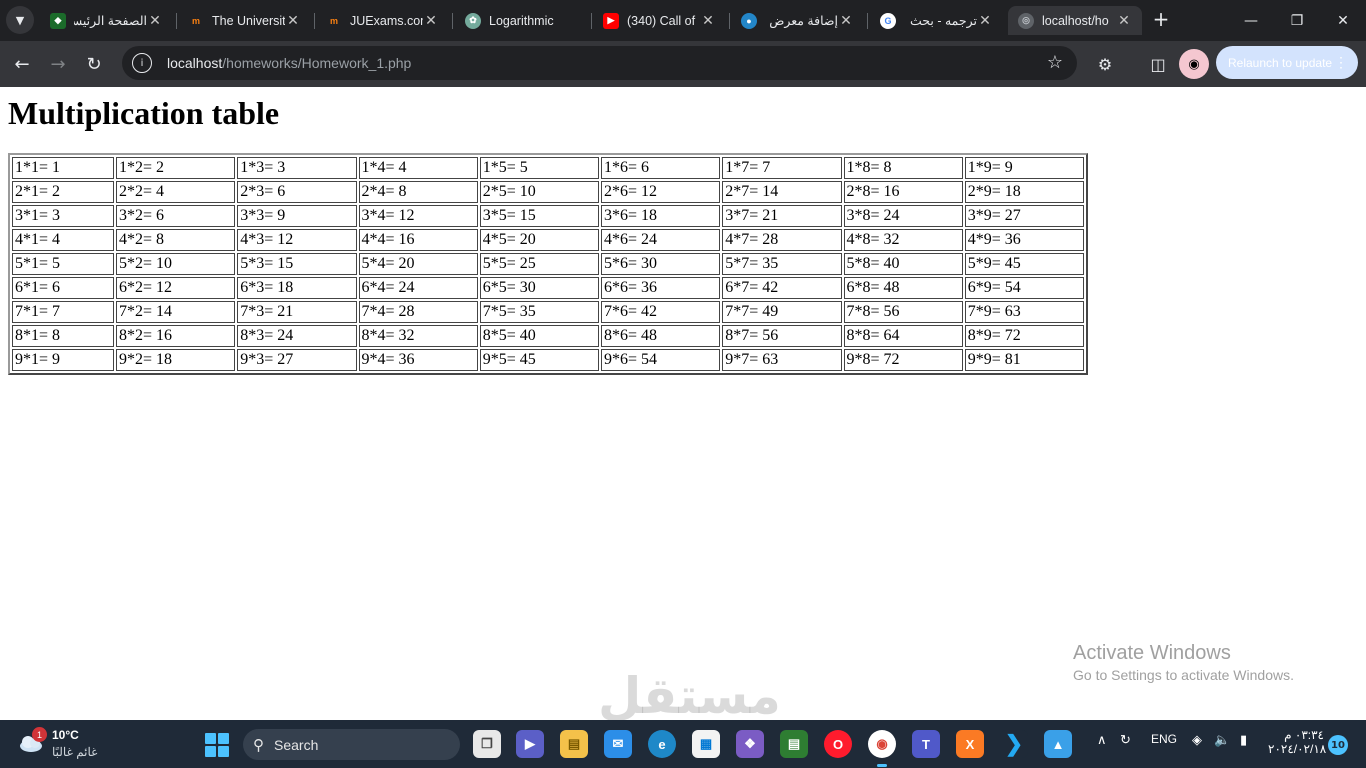  I want to click on table-cell: 2*6= 12, so click(661, 192).